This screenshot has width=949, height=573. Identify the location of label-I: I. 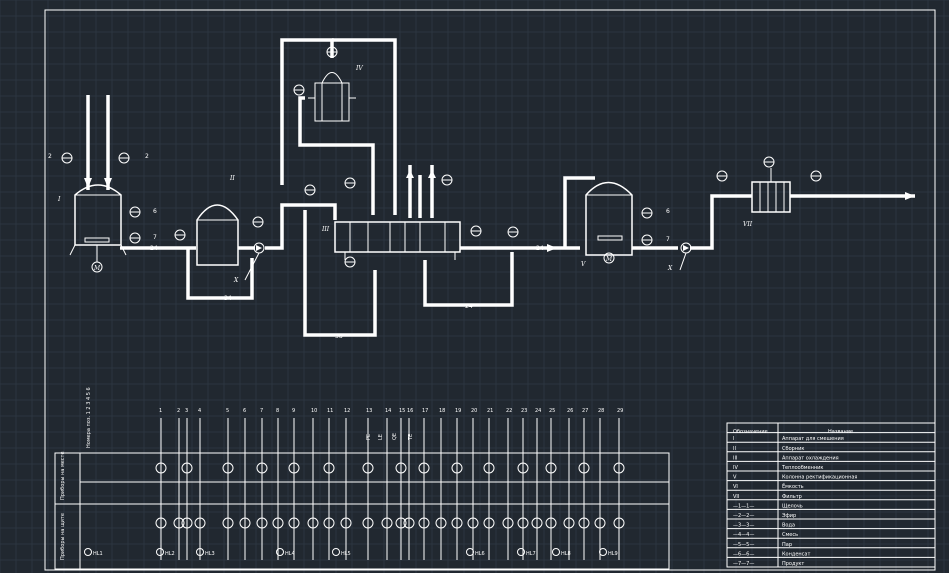
(59, 199).